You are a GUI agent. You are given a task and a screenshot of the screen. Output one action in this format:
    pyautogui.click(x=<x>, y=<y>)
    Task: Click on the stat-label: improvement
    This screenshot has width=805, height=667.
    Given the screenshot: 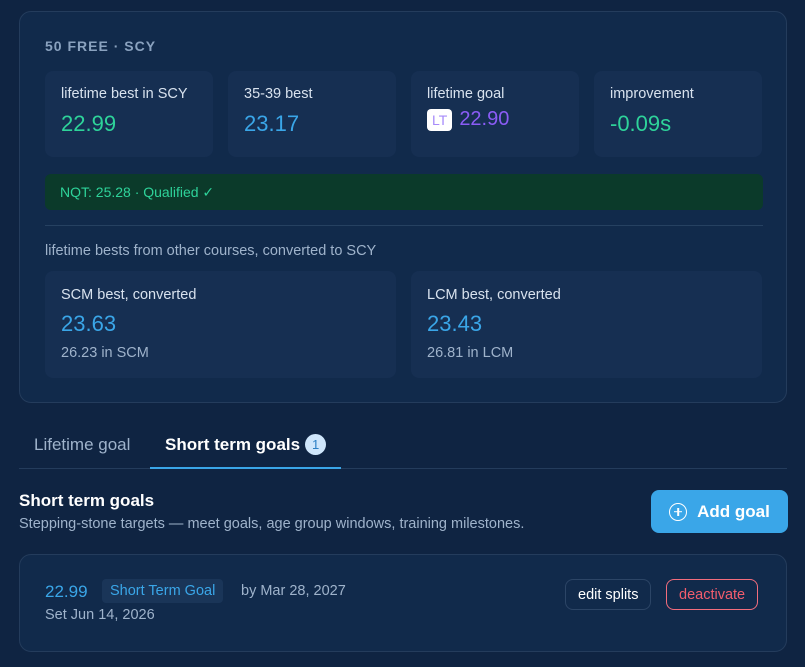 What is the action you would take?
    pyautogui.click(x=652, y=94)
    